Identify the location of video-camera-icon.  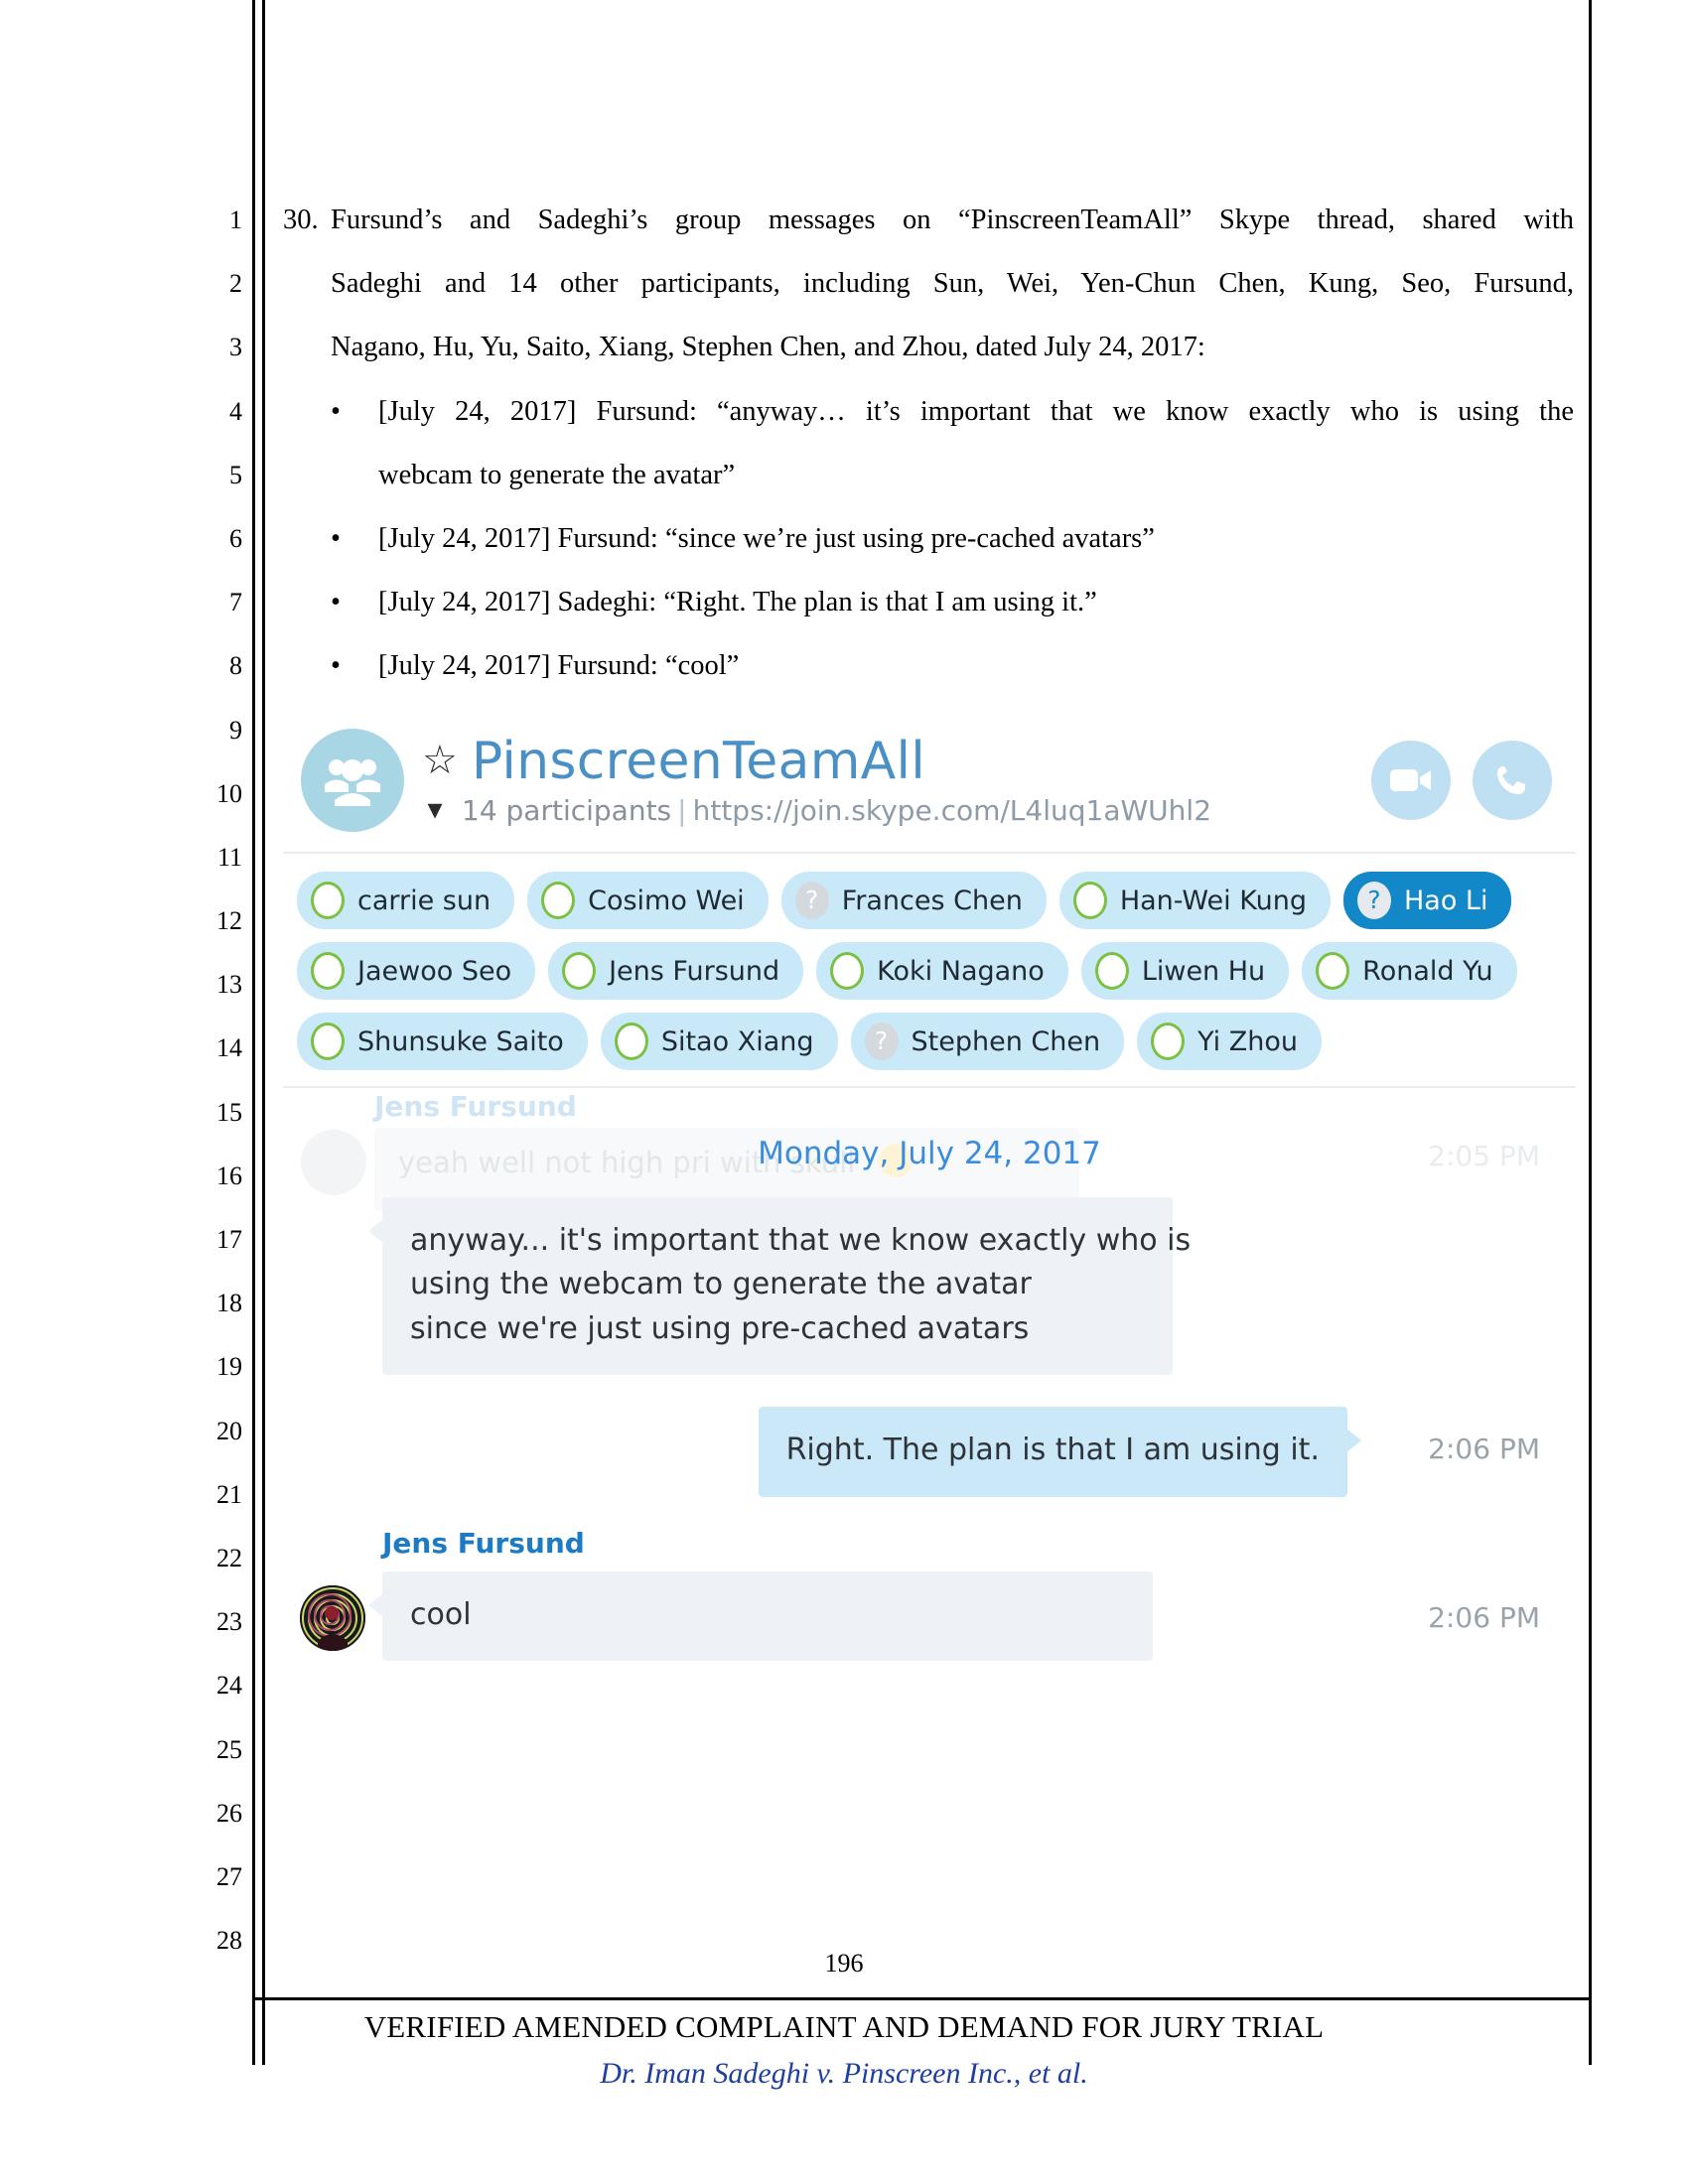
(1411, 780).